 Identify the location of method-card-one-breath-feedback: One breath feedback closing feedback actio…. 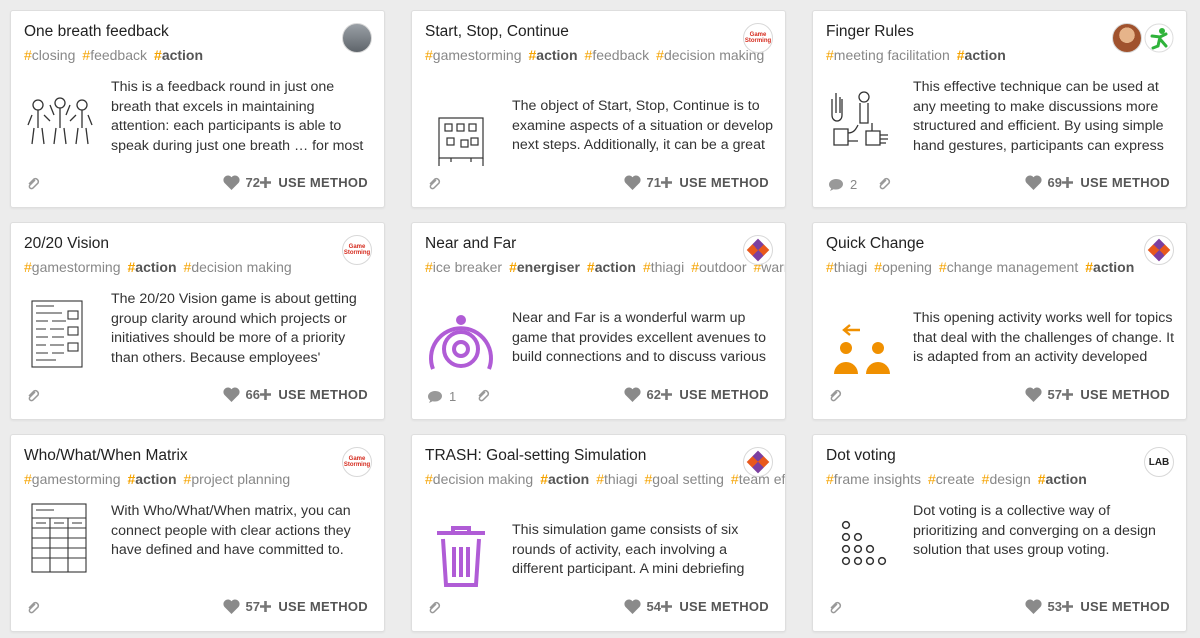
(197, 109).